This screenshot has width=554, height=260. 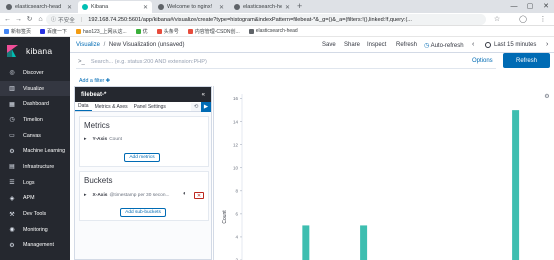 What do you see at coordinates (143, 212) in the screenshot?
I see `add-sub-buckets-button: Add sub-buckets` at bounding box center [143, 212].